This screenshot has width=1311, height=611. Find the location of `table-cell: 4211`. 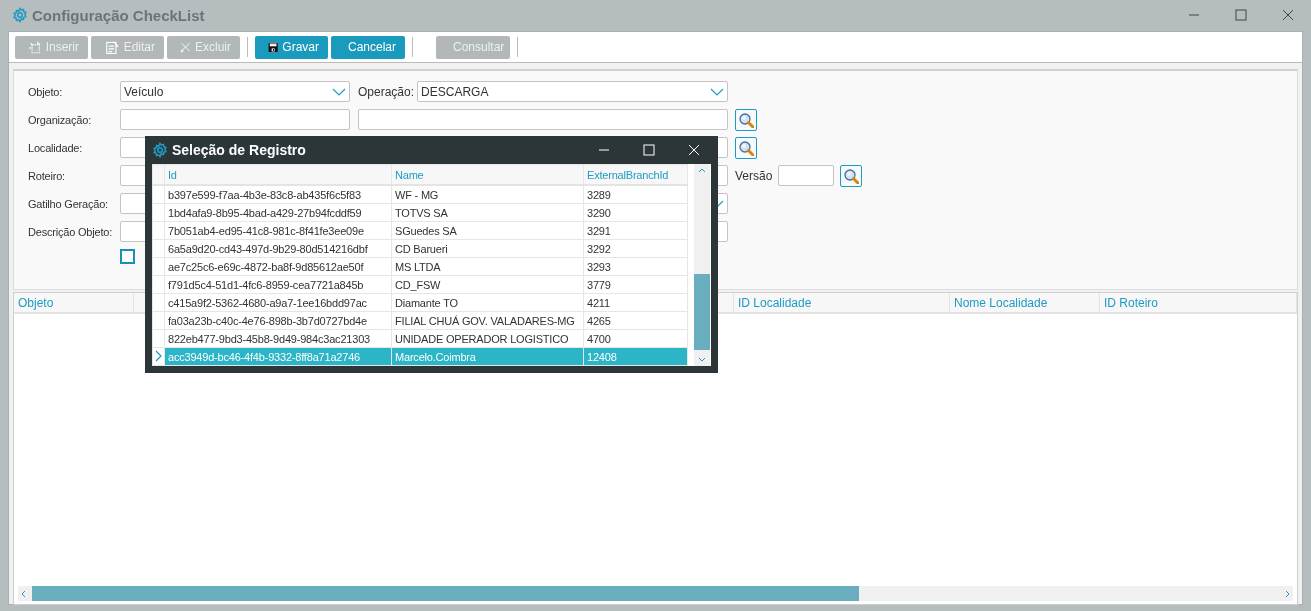

table-cell: 4211 is located at coordinates (635, 302).